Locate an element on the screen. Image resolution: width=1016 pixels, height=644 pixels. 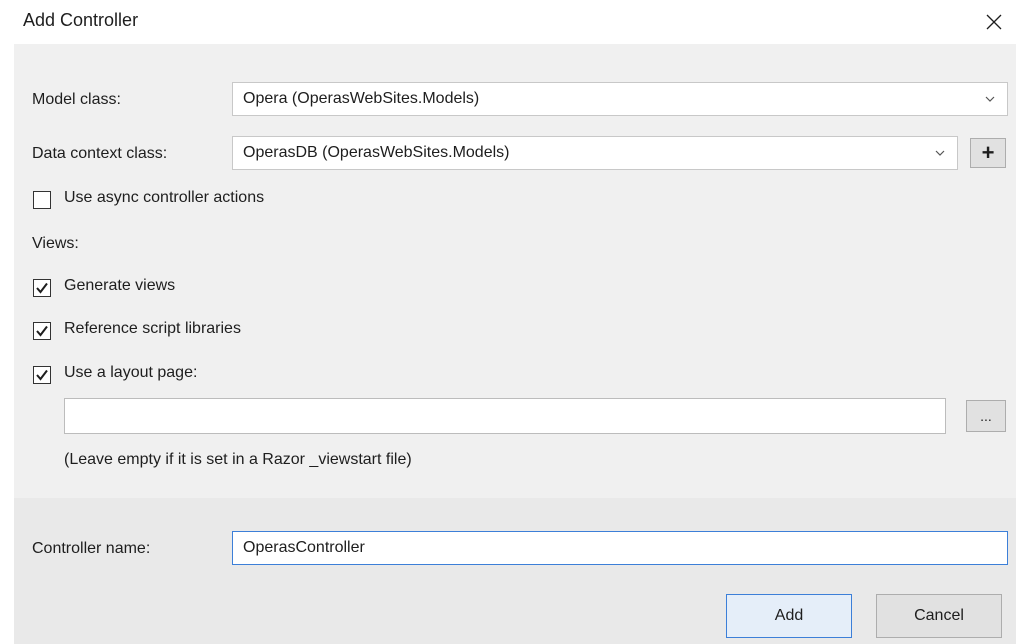
views-label: Views: is located at coordinates (55, 243).